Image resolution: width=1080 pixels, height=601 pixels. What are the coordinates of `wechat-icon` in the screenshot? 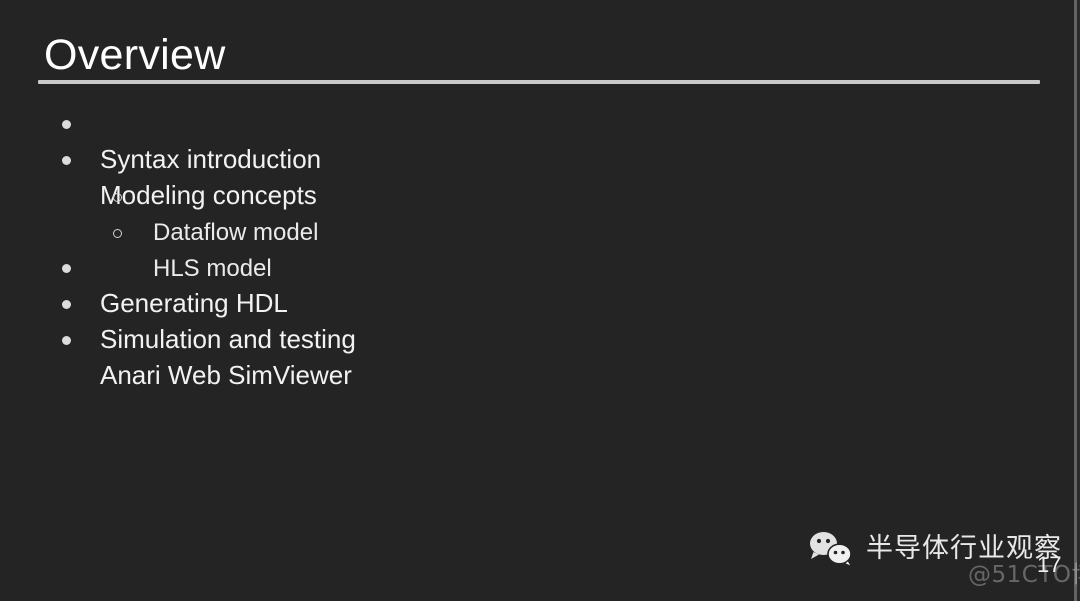 It's located at (832, 549).